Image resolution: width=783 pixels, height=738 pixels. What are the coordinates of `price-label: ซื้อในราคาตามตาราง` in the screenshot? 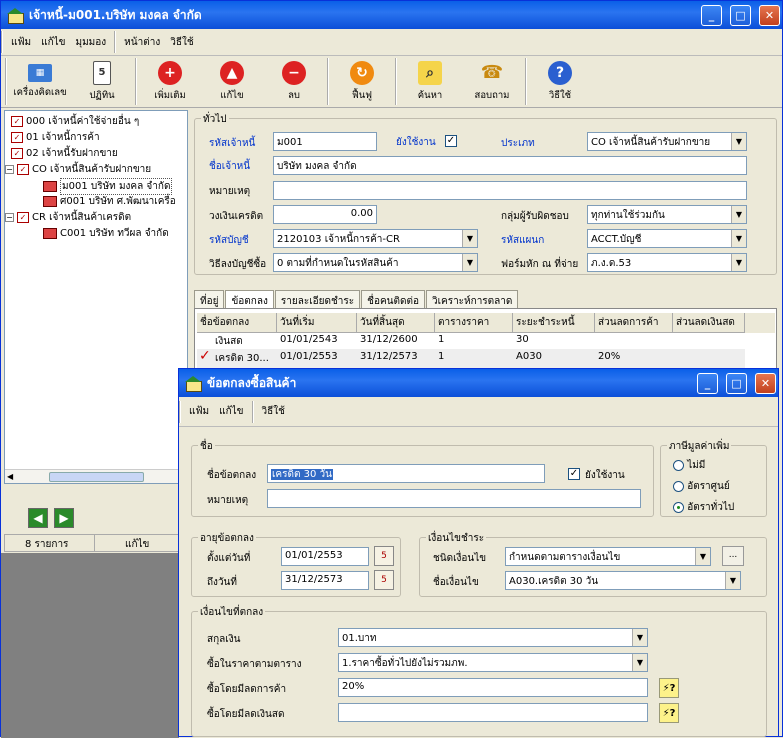 It's located at (254, 664).